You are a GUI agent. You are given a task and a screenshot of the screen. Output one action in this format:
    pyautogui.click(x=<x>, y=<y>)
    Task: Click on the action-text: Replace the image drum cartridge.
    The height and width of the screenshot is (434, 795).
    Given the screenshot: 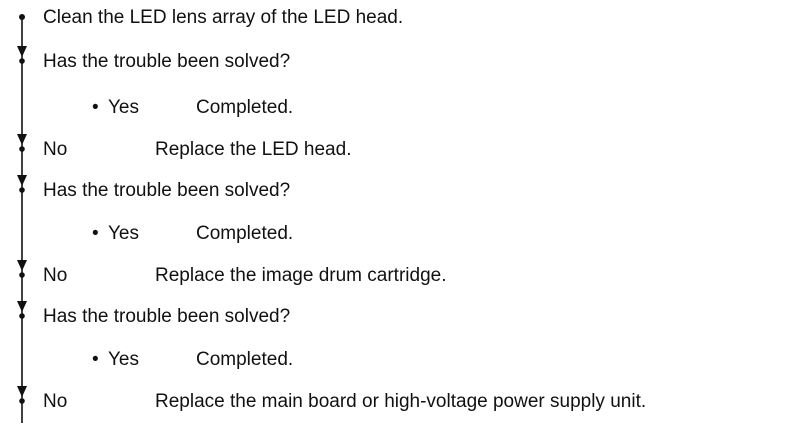 What is the action you would take?
    pyautogui.click(x=301, y=275)
    